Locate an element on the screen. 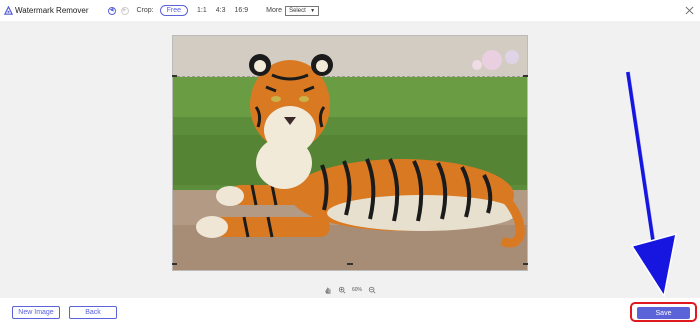 This screenshot has width=700, height=322. app-logo is located at coordinates (8, 10).